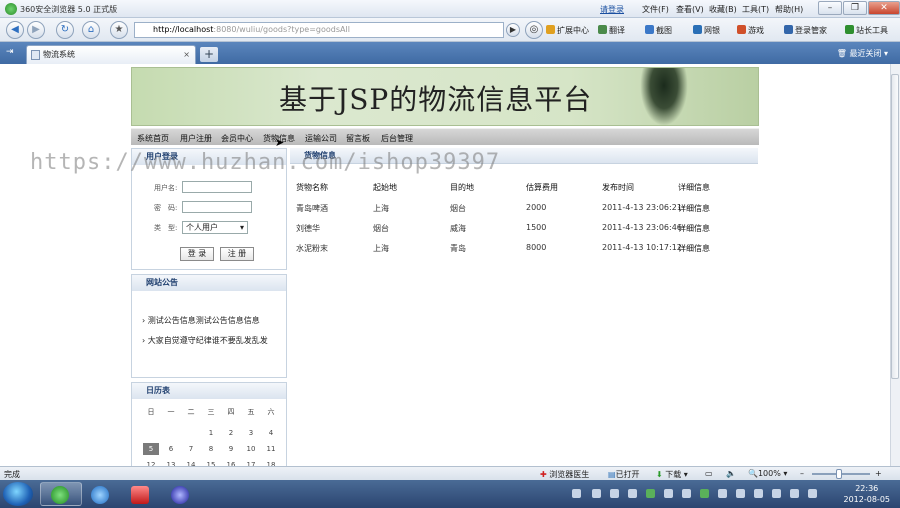 Image resolution: width=900 pixels, height=508 pixels. What do you see at coordinates (878, 473) in the screenshot?
I see `zoom-in-button: +` at bounding box center [878, 473].